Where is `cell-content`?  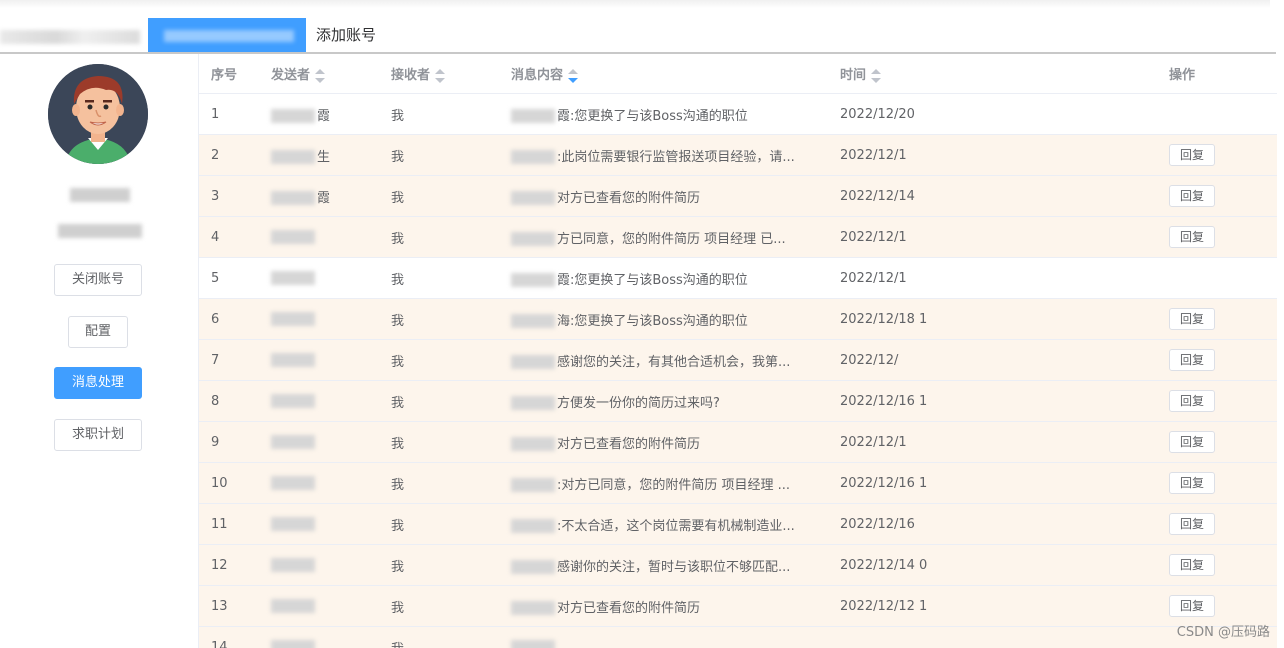 cell-content is located at coordinates (663, 637).